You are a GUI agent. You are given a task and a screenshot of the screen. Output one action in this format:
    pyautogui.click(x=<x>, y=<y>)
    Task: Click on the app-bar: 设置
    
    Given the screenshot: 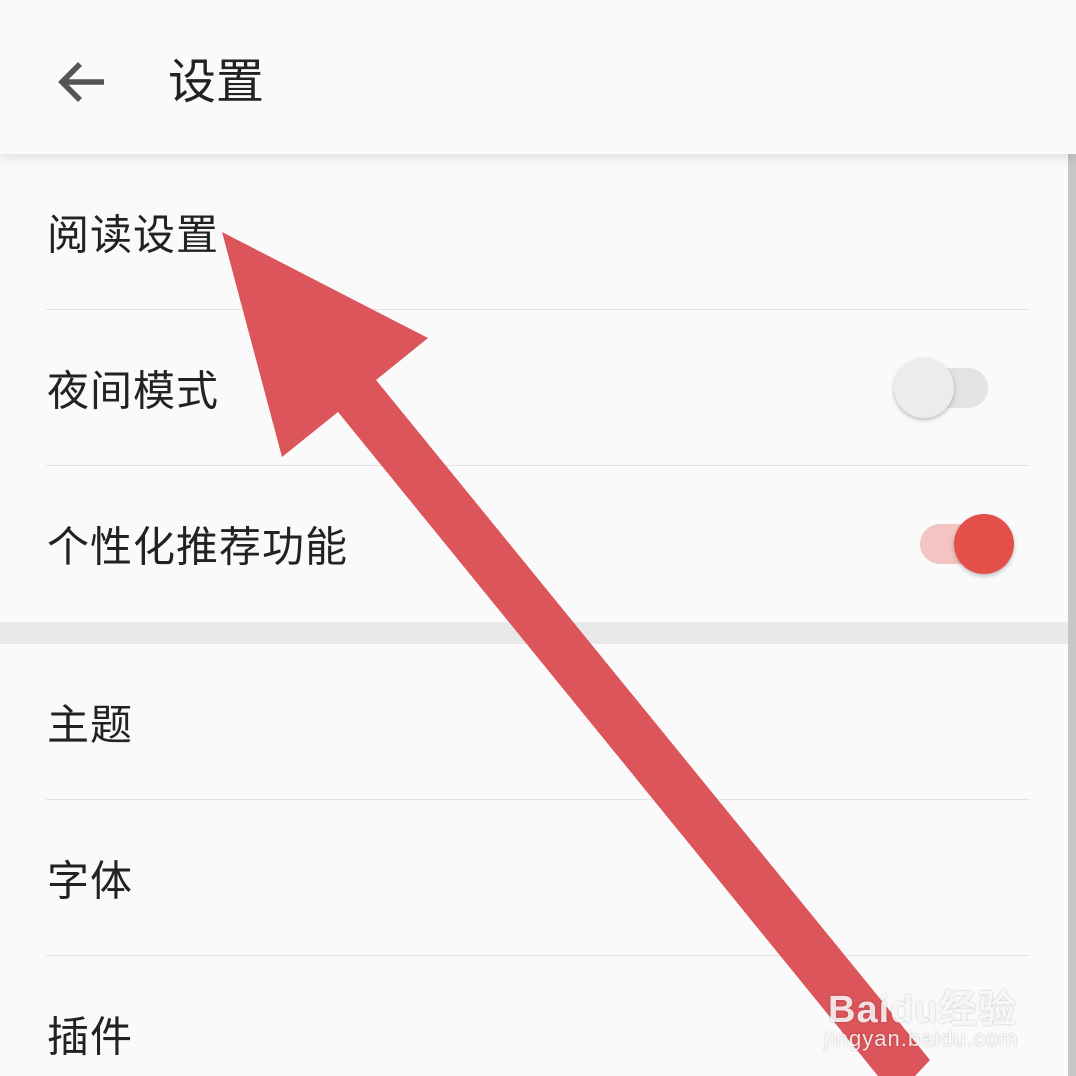 What is the action you would take?
    pyautogui.click(x=538, y=77)
    